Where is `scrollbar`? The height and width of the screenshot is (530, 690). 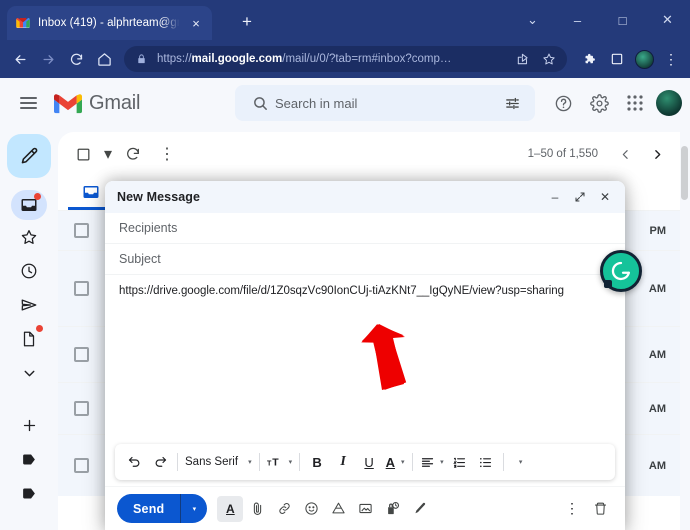 scrollbar is located at coordinates (684, 331).